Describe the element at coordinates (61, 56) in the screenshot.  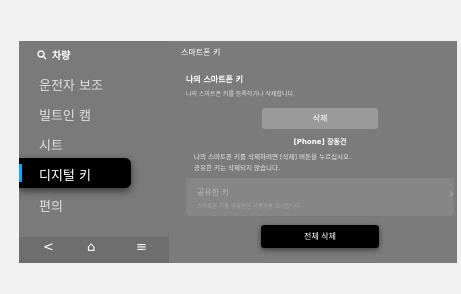
I see `search-label: 차량` at that location.